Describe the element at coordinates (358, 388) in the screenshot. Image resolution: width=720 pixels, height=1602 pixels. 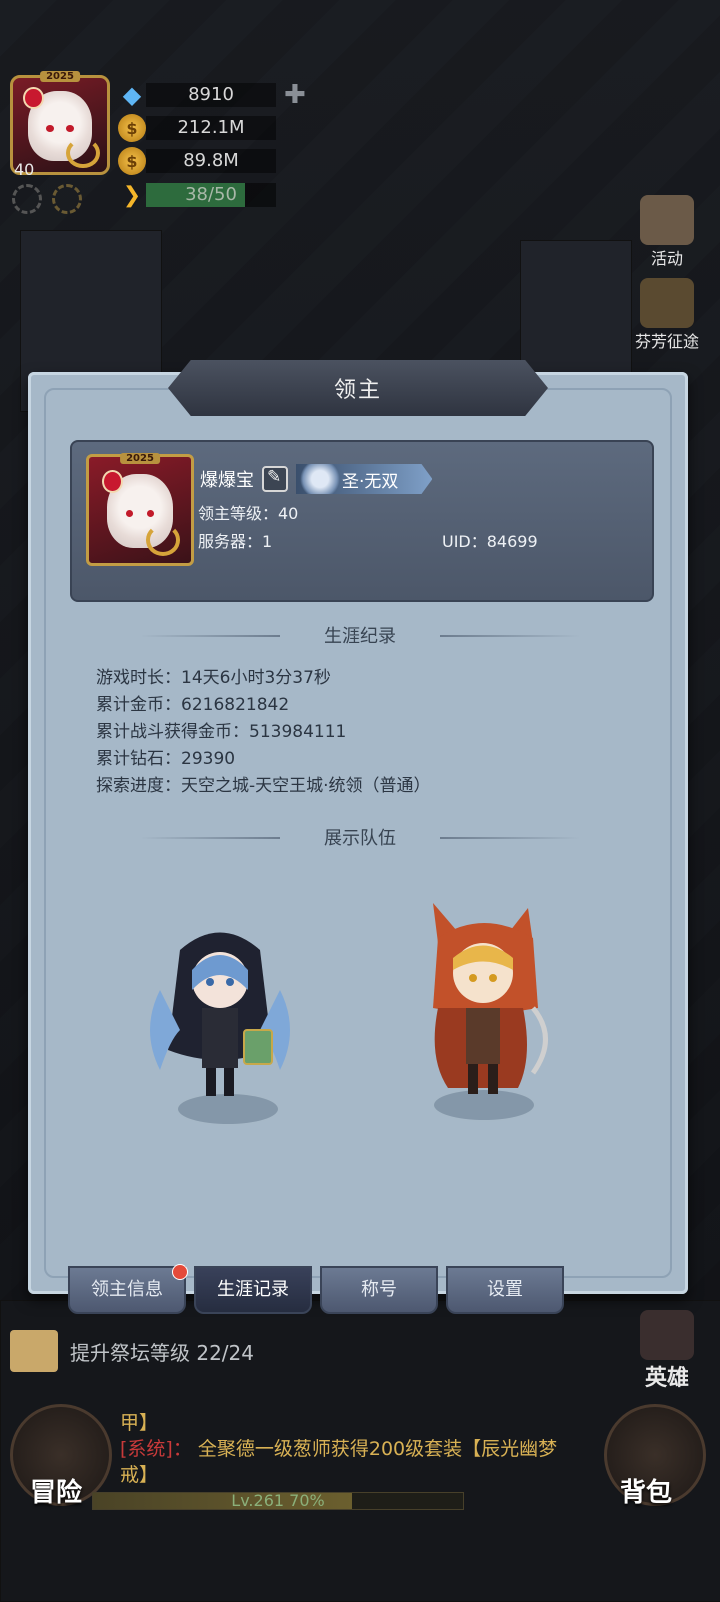
I see `modal-title: 领主` at that location.